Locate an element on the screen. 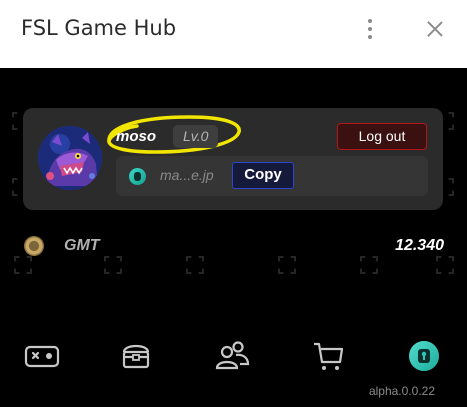 The height and width of the screenshot is (407, 467). people-icon is located at coordinates (232, 355).